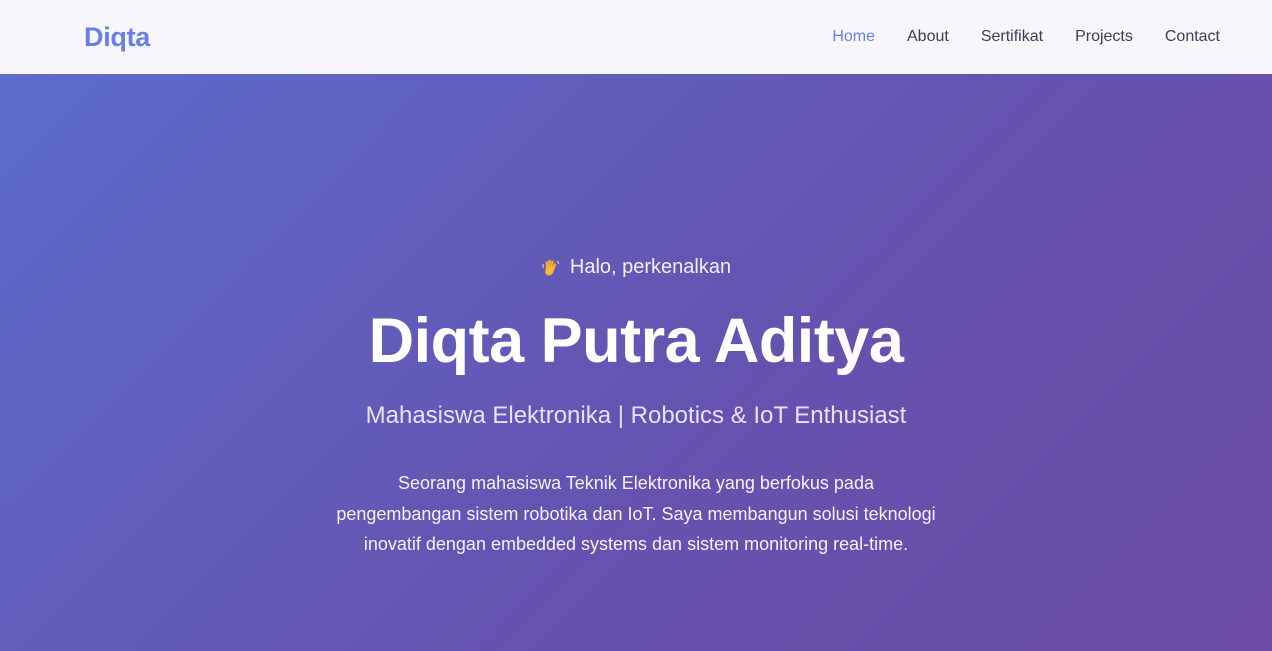  I want to click on nav-link-about: About, so click(928, 37).